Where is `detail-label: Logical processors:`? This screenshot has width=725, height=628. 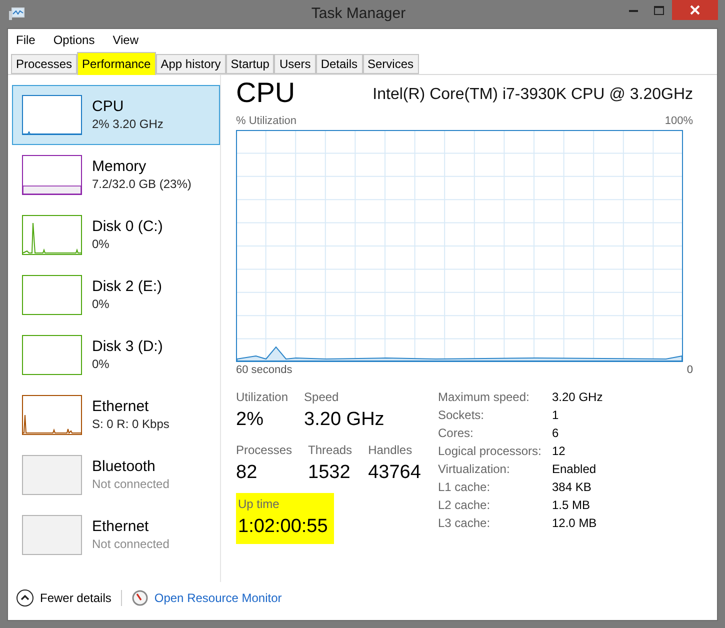
detail-label: Logical processors: is located at coordinates (490, 451).